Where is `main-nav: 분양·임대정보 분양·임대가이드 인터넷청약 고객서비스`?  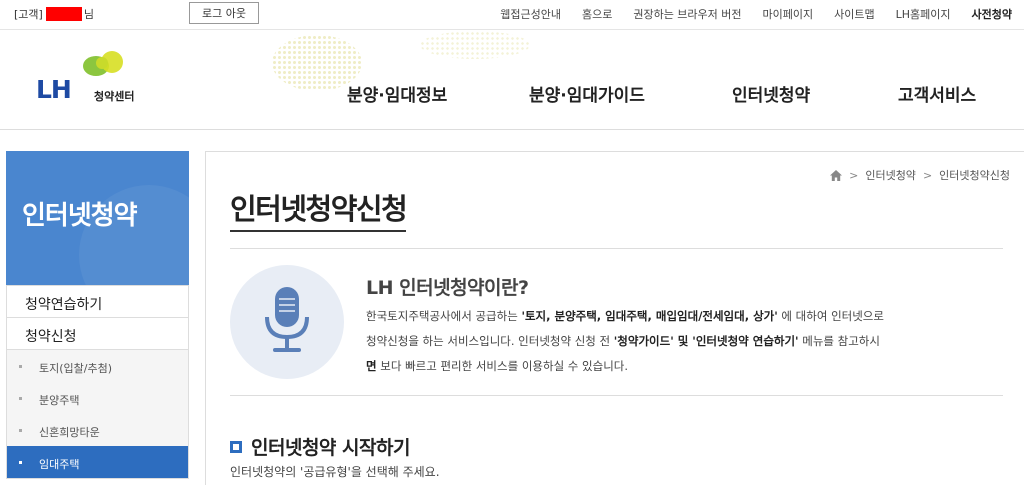 main-nav: 분양·임대정보 분양·임대가이드 인터넷청약 고객서비스 is located at coordinates (512, 96).